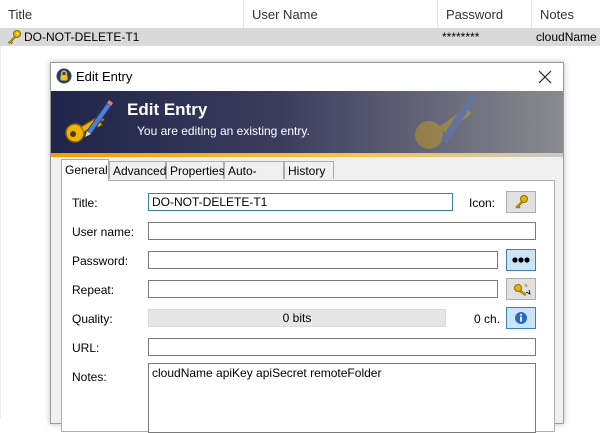 This screenshot has width=600, height=433. I want to click on dialog-titlebar: Edit Entry, so click(307, 77).